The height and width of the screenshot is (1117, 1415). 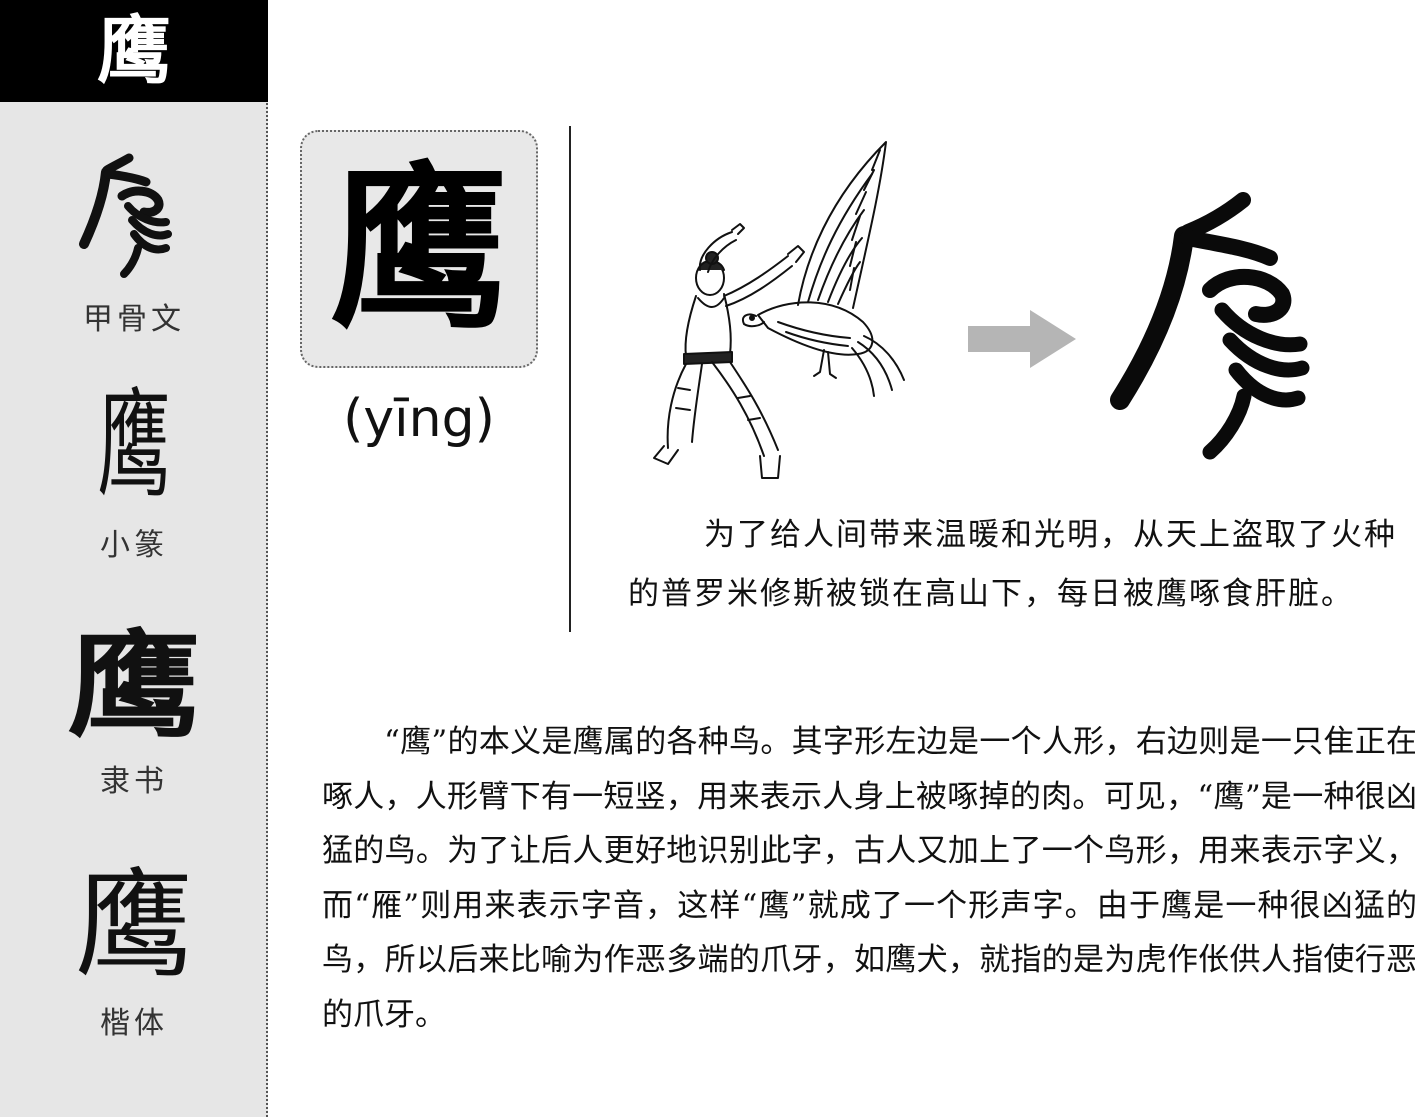 I want to click on script-oracle: 甲骨文, so click(x=134, y=243).